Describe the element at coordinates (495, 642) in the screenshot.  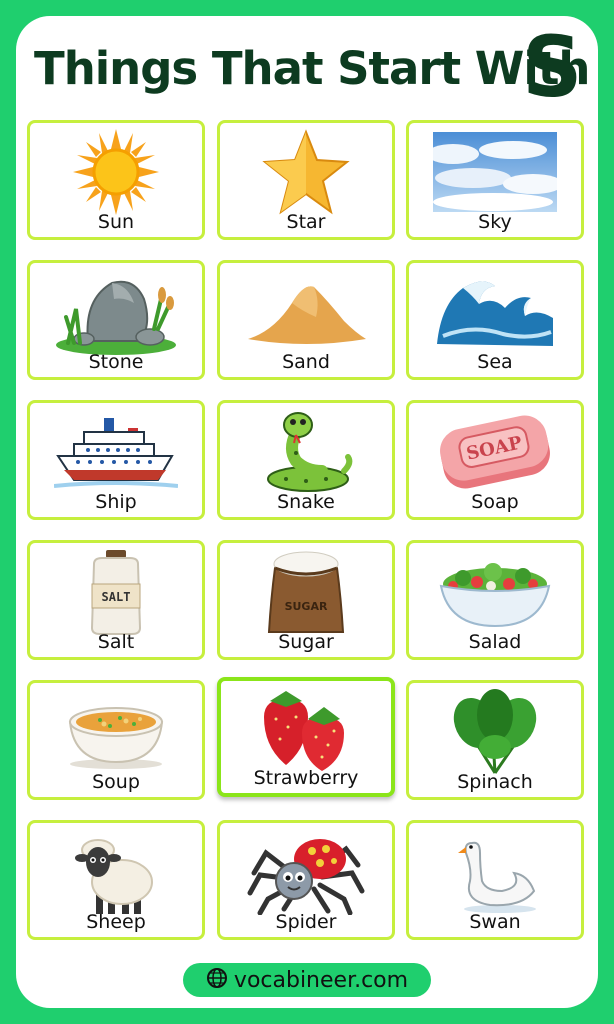
I see `item-label: Salad` at that location.